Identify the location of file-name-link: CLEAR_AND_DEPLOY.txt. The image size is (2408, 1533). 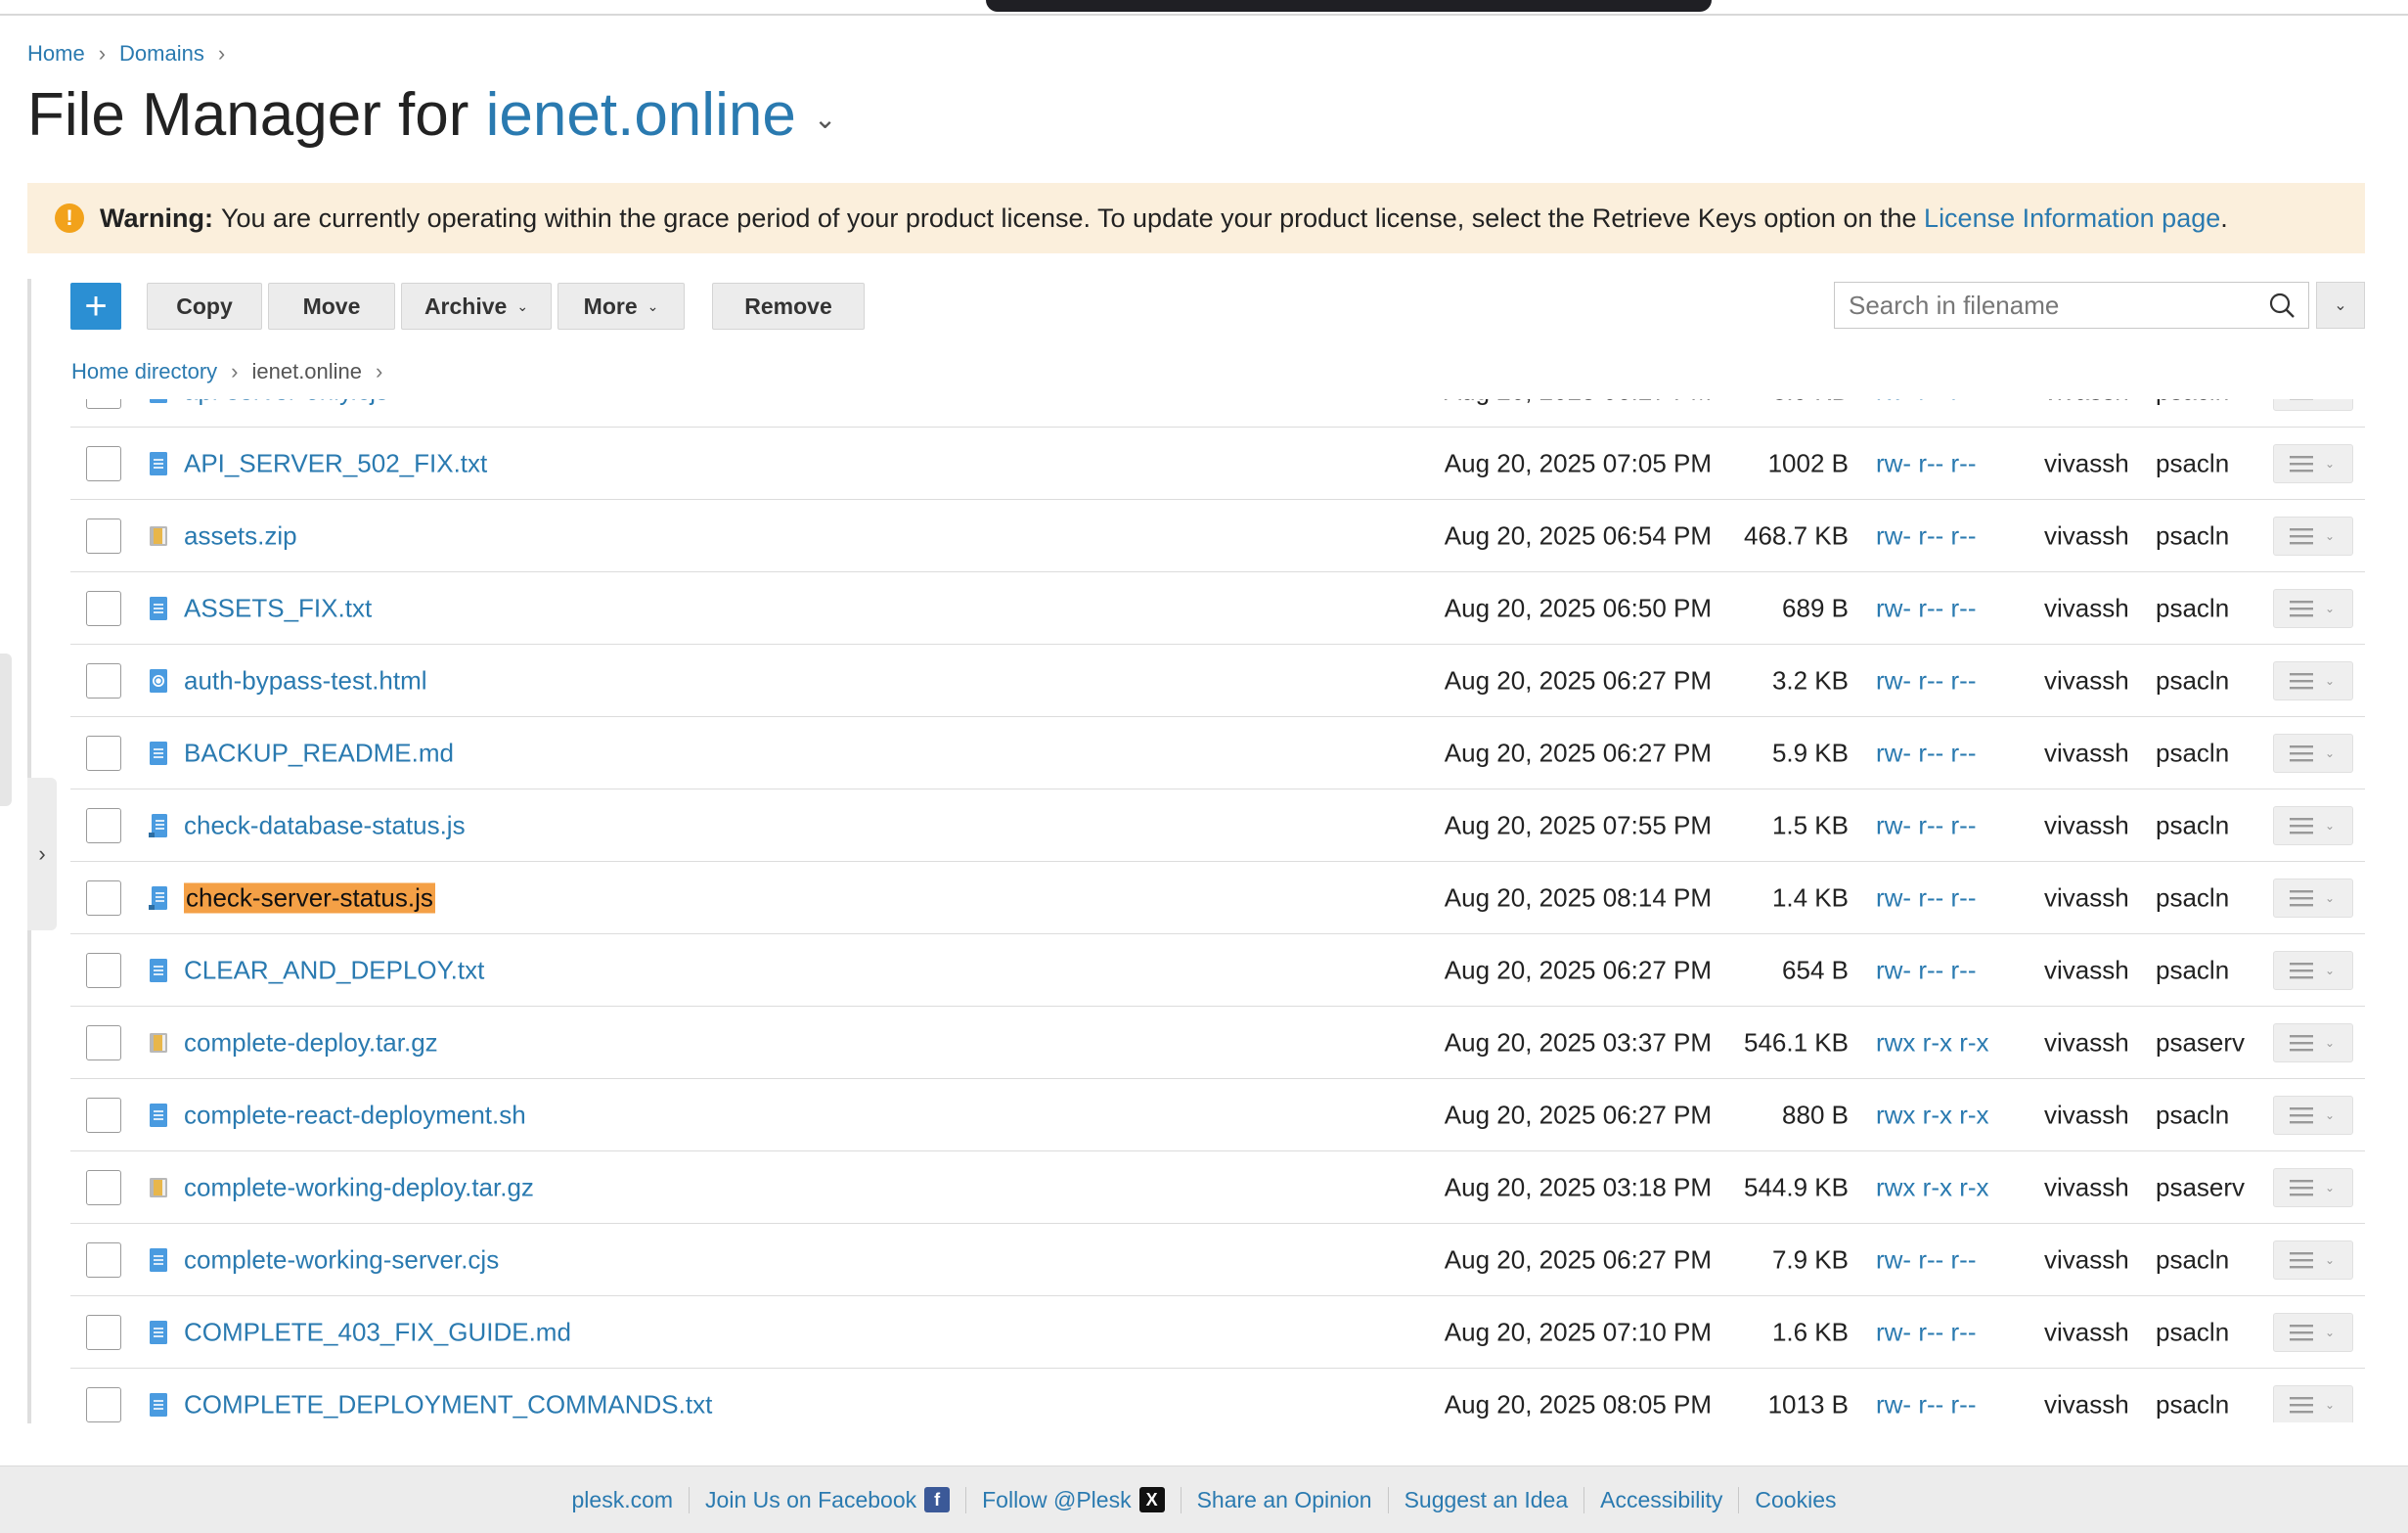
(334, 970).